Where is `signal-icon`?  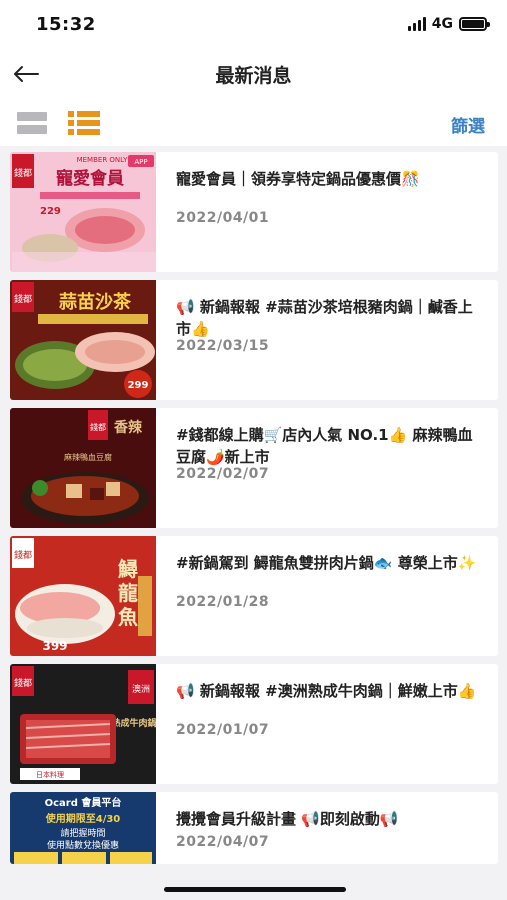
signal-icon is located at coordinates (416, 24).